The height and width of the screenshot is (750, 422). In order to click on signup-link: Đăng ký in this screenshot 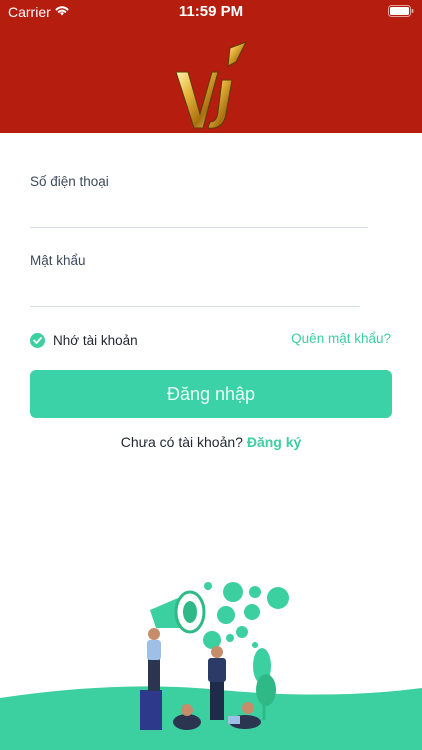, I will do `click(274, 442)`.